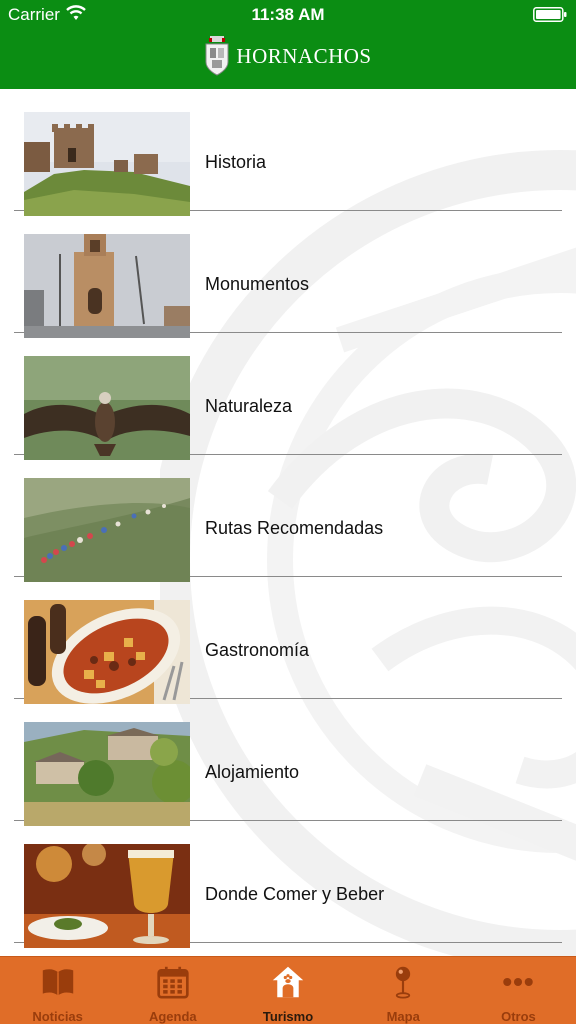  What do you see at coordinates (295, 894) in the screenshot?
I see `list-item-label: Donde Comer y Beber` at bounding box center [295, 894].